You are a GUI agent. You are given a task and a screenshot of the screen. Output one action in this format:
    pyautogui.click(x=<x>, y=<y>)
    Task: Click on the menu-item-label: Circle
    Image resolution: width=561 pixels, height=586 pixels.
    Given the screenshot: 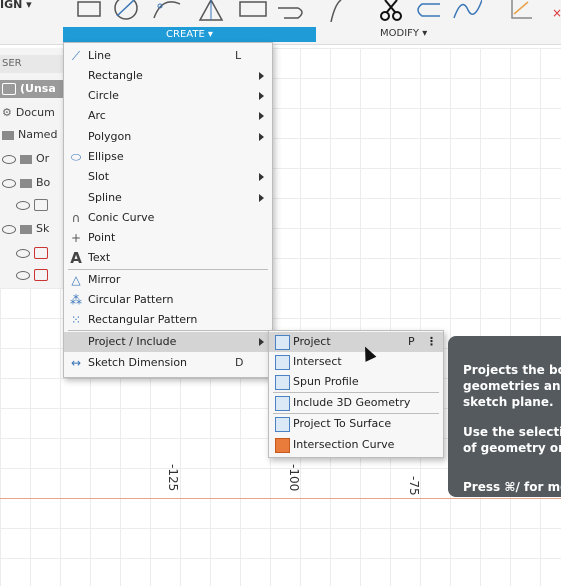 What is the action you would take?
    pyautogui.click(x=103, y=95)
    